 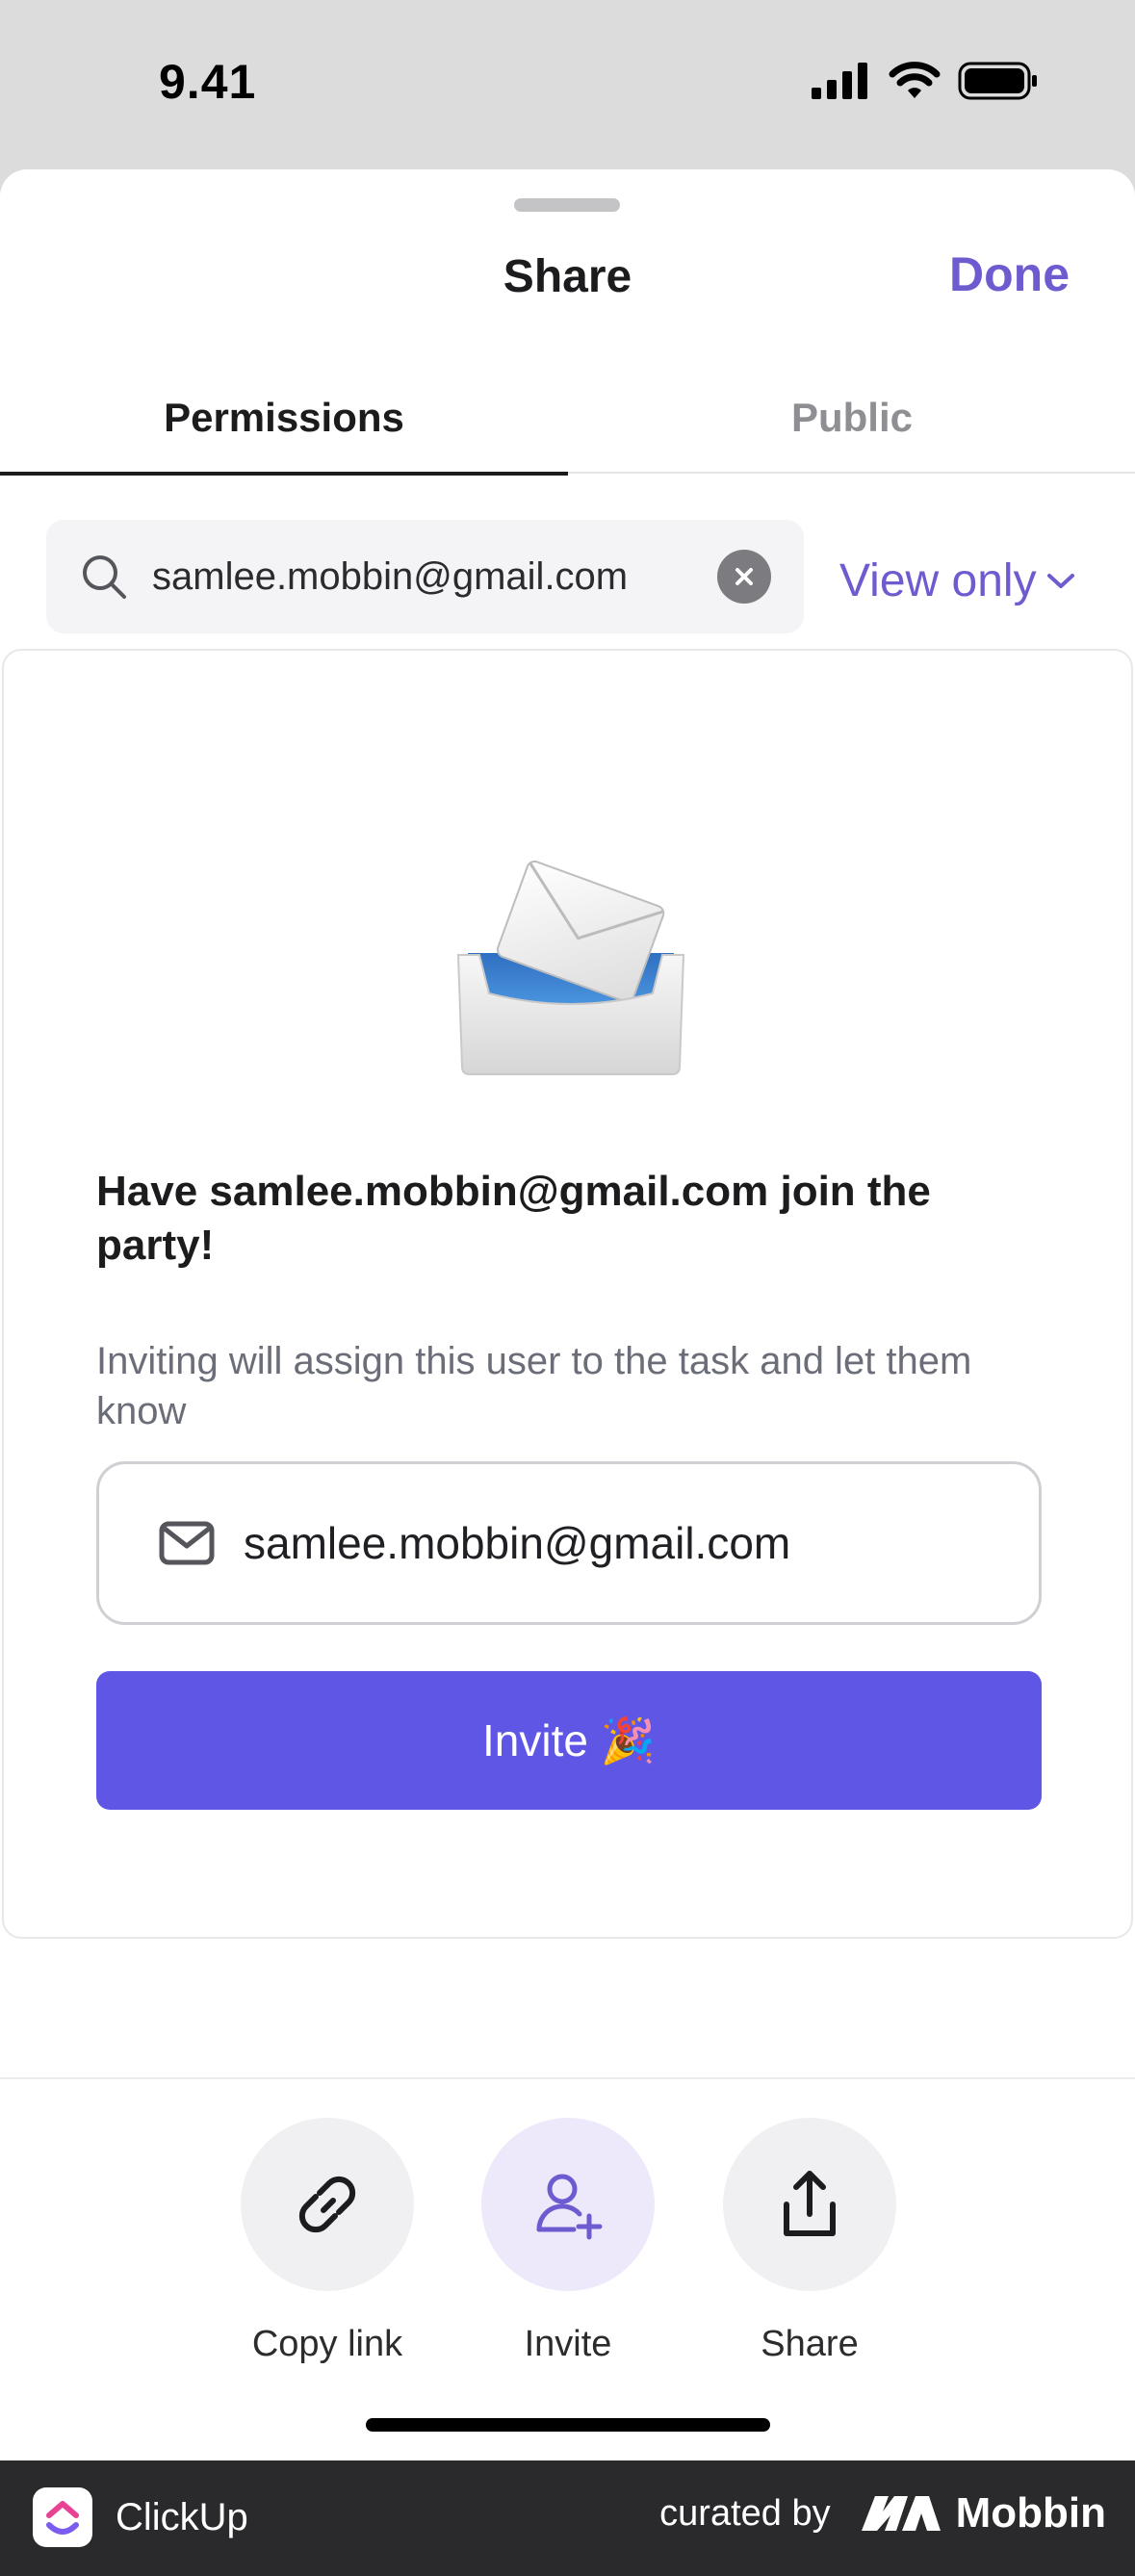 I want to click on user-plus-icon, so click(x=569, y=2207).